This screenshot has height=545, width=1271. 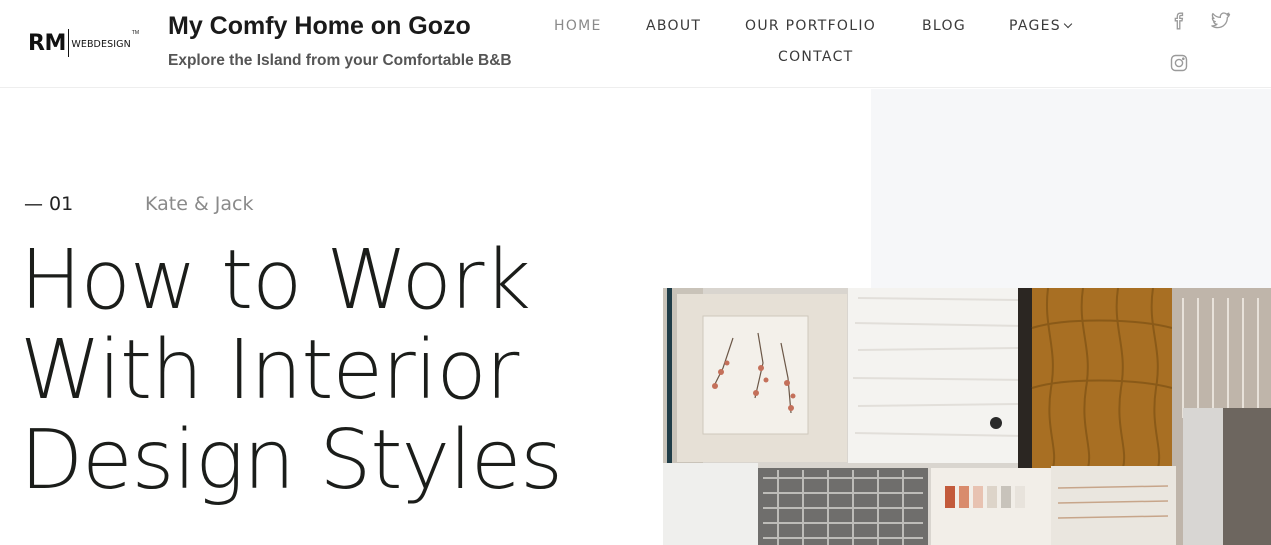 What do you see at coordinates (101, 44) in the screenshot?
I see `logo-subtext: WEBDESIGN` at bounding box center [101, 44].